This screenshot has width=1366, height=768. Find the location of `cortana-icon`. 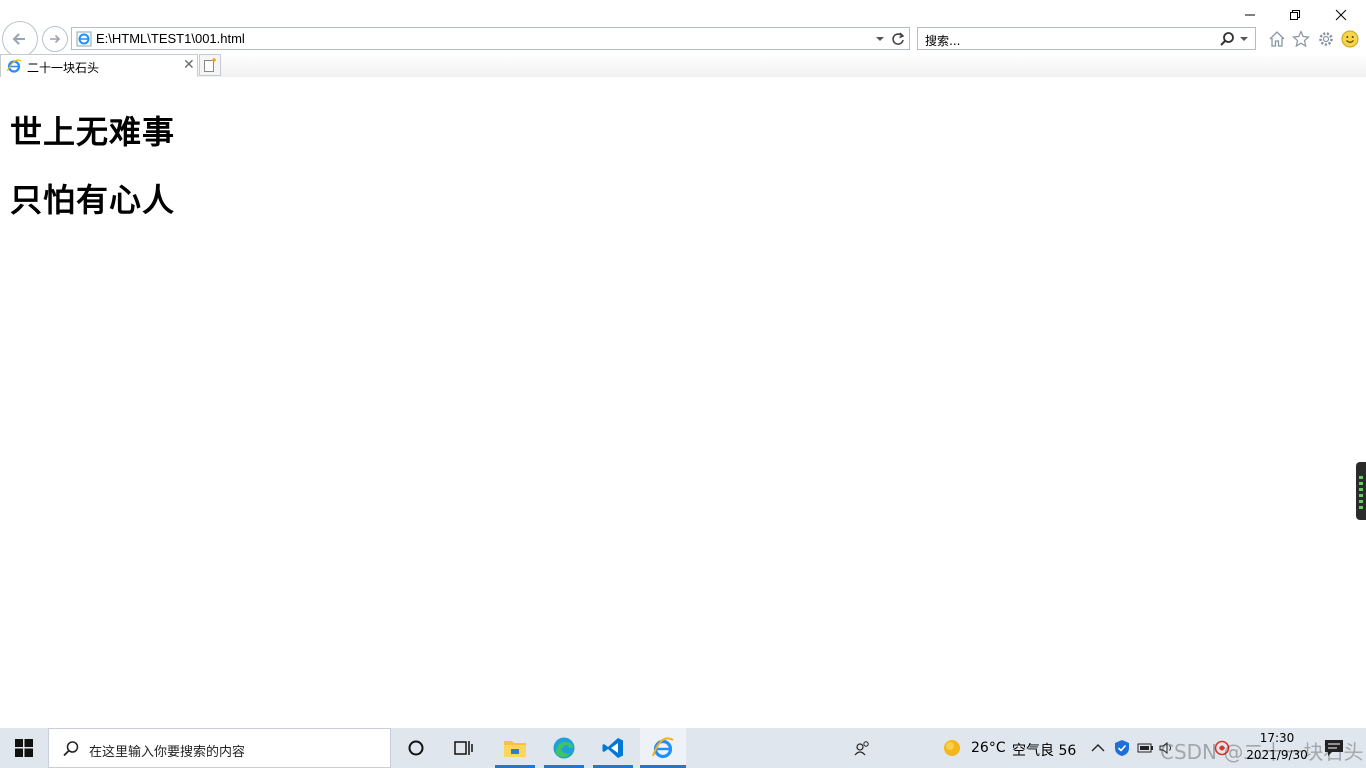

cortana-icon is located at coordinates (416, 748).